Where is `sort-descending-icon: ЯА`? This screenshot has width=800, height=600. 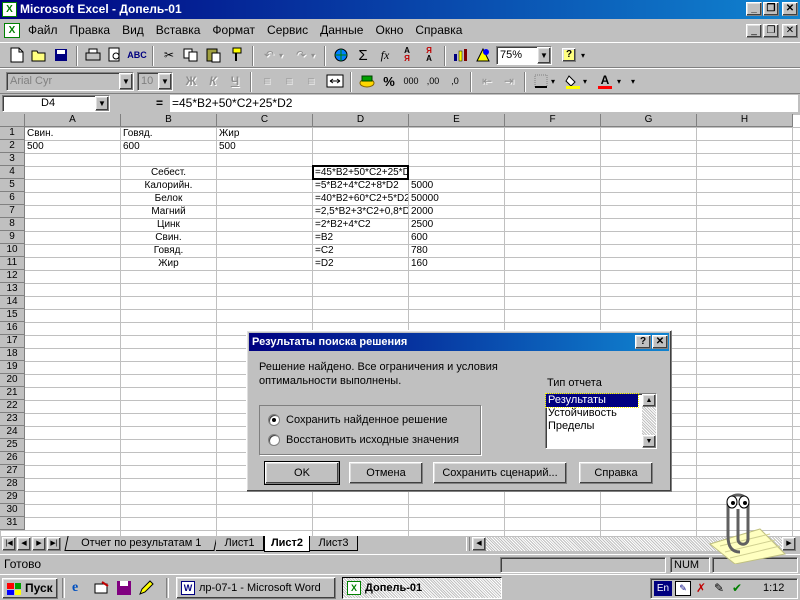 sort-descending-icon: ЯА is located at coordinates (429, 55).